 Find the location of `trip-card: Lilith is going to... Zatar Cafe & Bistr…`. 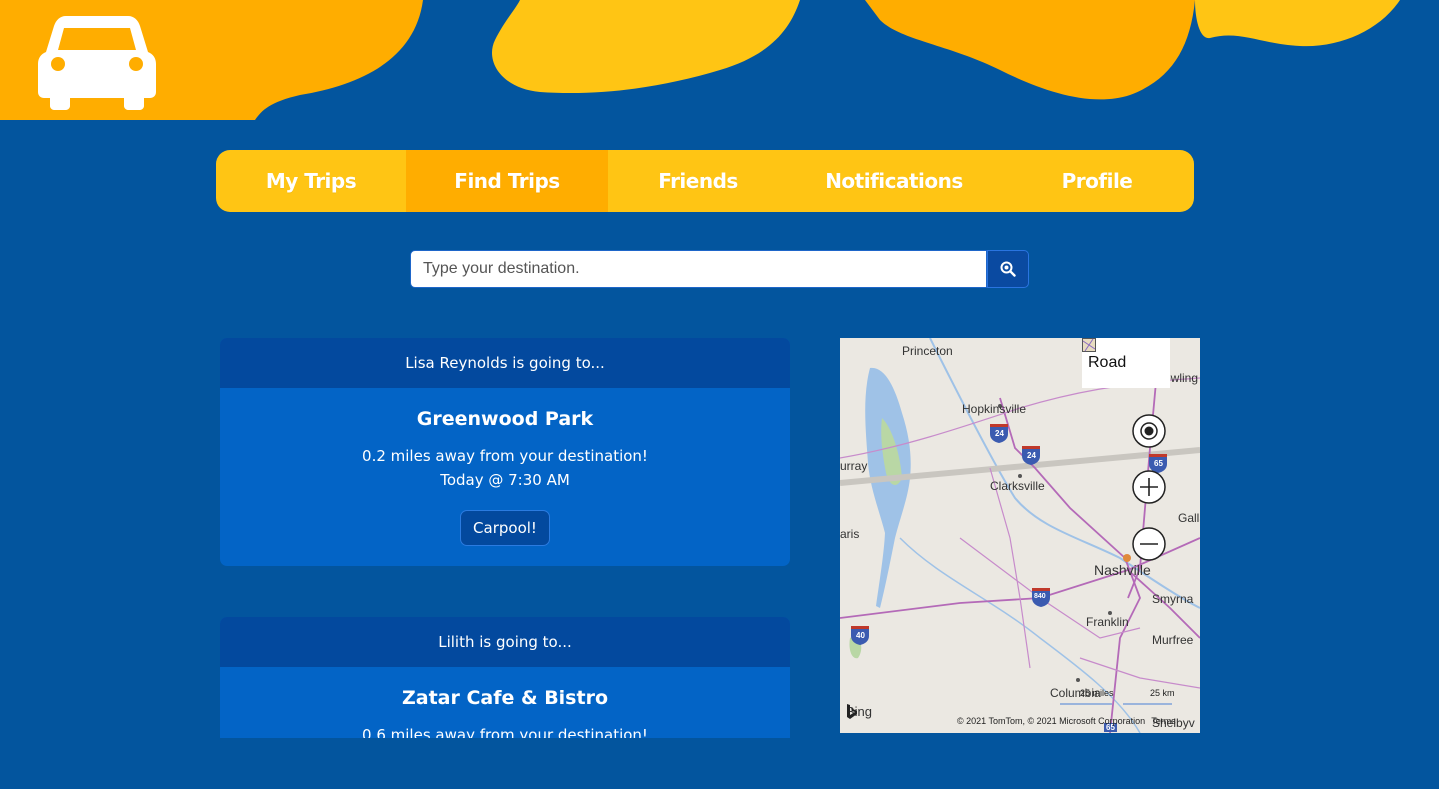

trip-card: Lilith is going to... Zatar Cafe & Bistr… is located at coordinates (505, 677).